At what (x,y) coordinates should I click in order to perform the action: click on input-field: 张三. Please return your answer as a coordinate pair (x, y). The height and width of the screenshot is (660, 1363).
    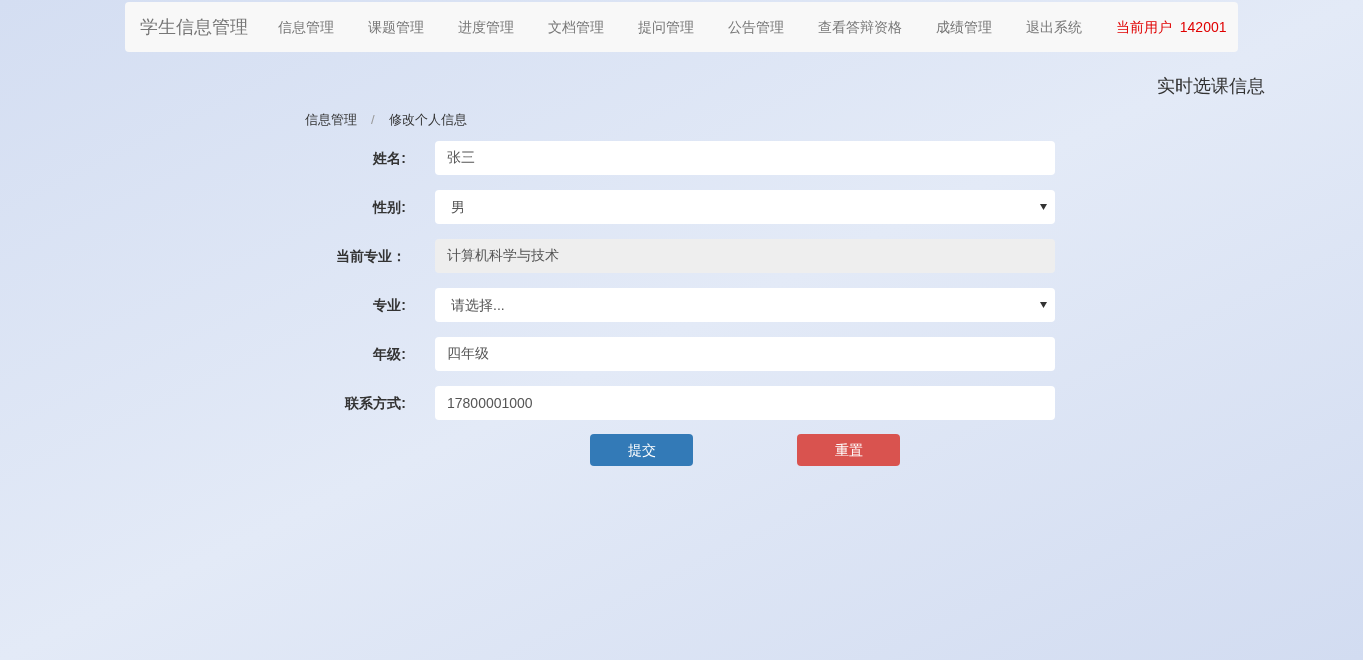
    Looking at the image, I should click on (745, 157).